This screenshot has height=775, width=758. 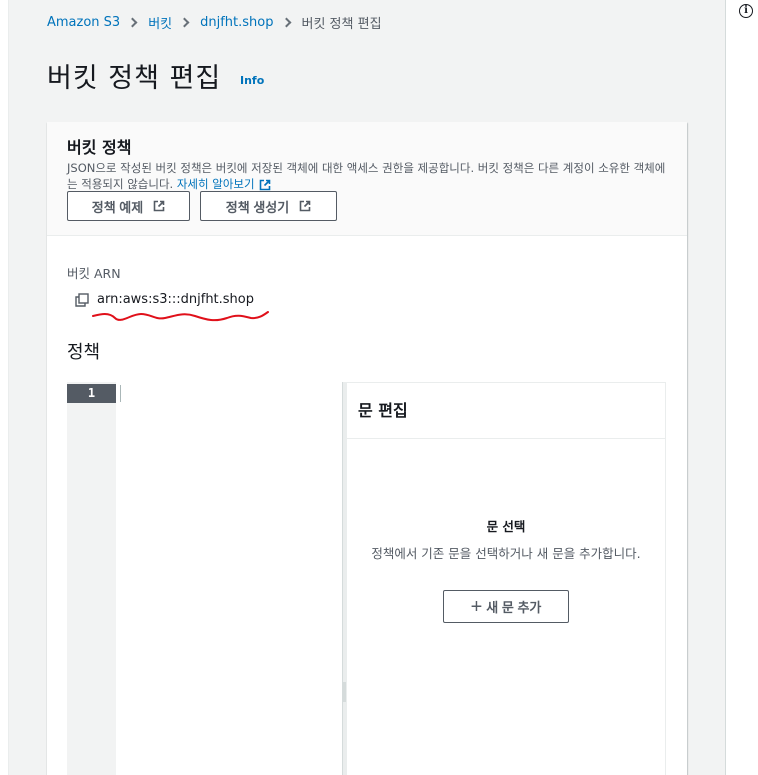 I want to click on policy-label: 정책, so click(x=84, y=352).